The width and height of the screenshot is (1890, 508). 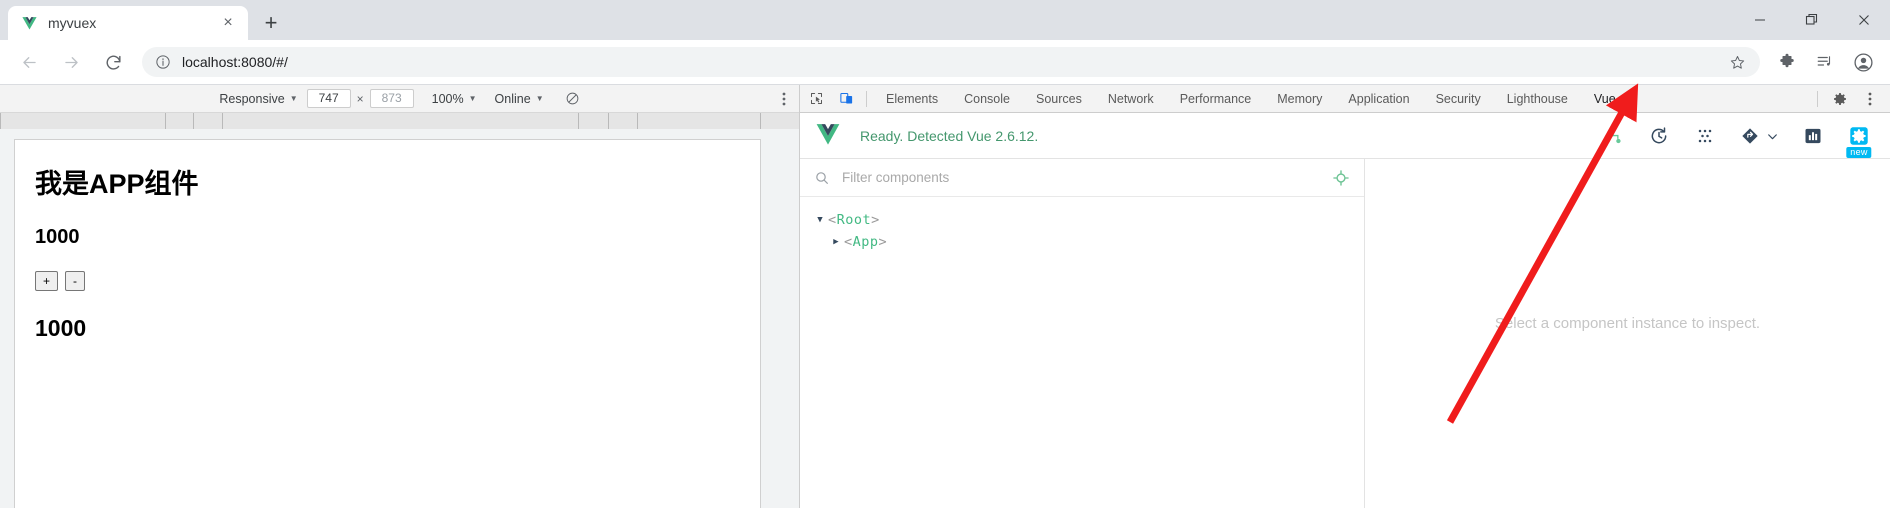 I want to click on component-tree: ▼ <Root> ▶ <App>, so click(x=1082, y=225).